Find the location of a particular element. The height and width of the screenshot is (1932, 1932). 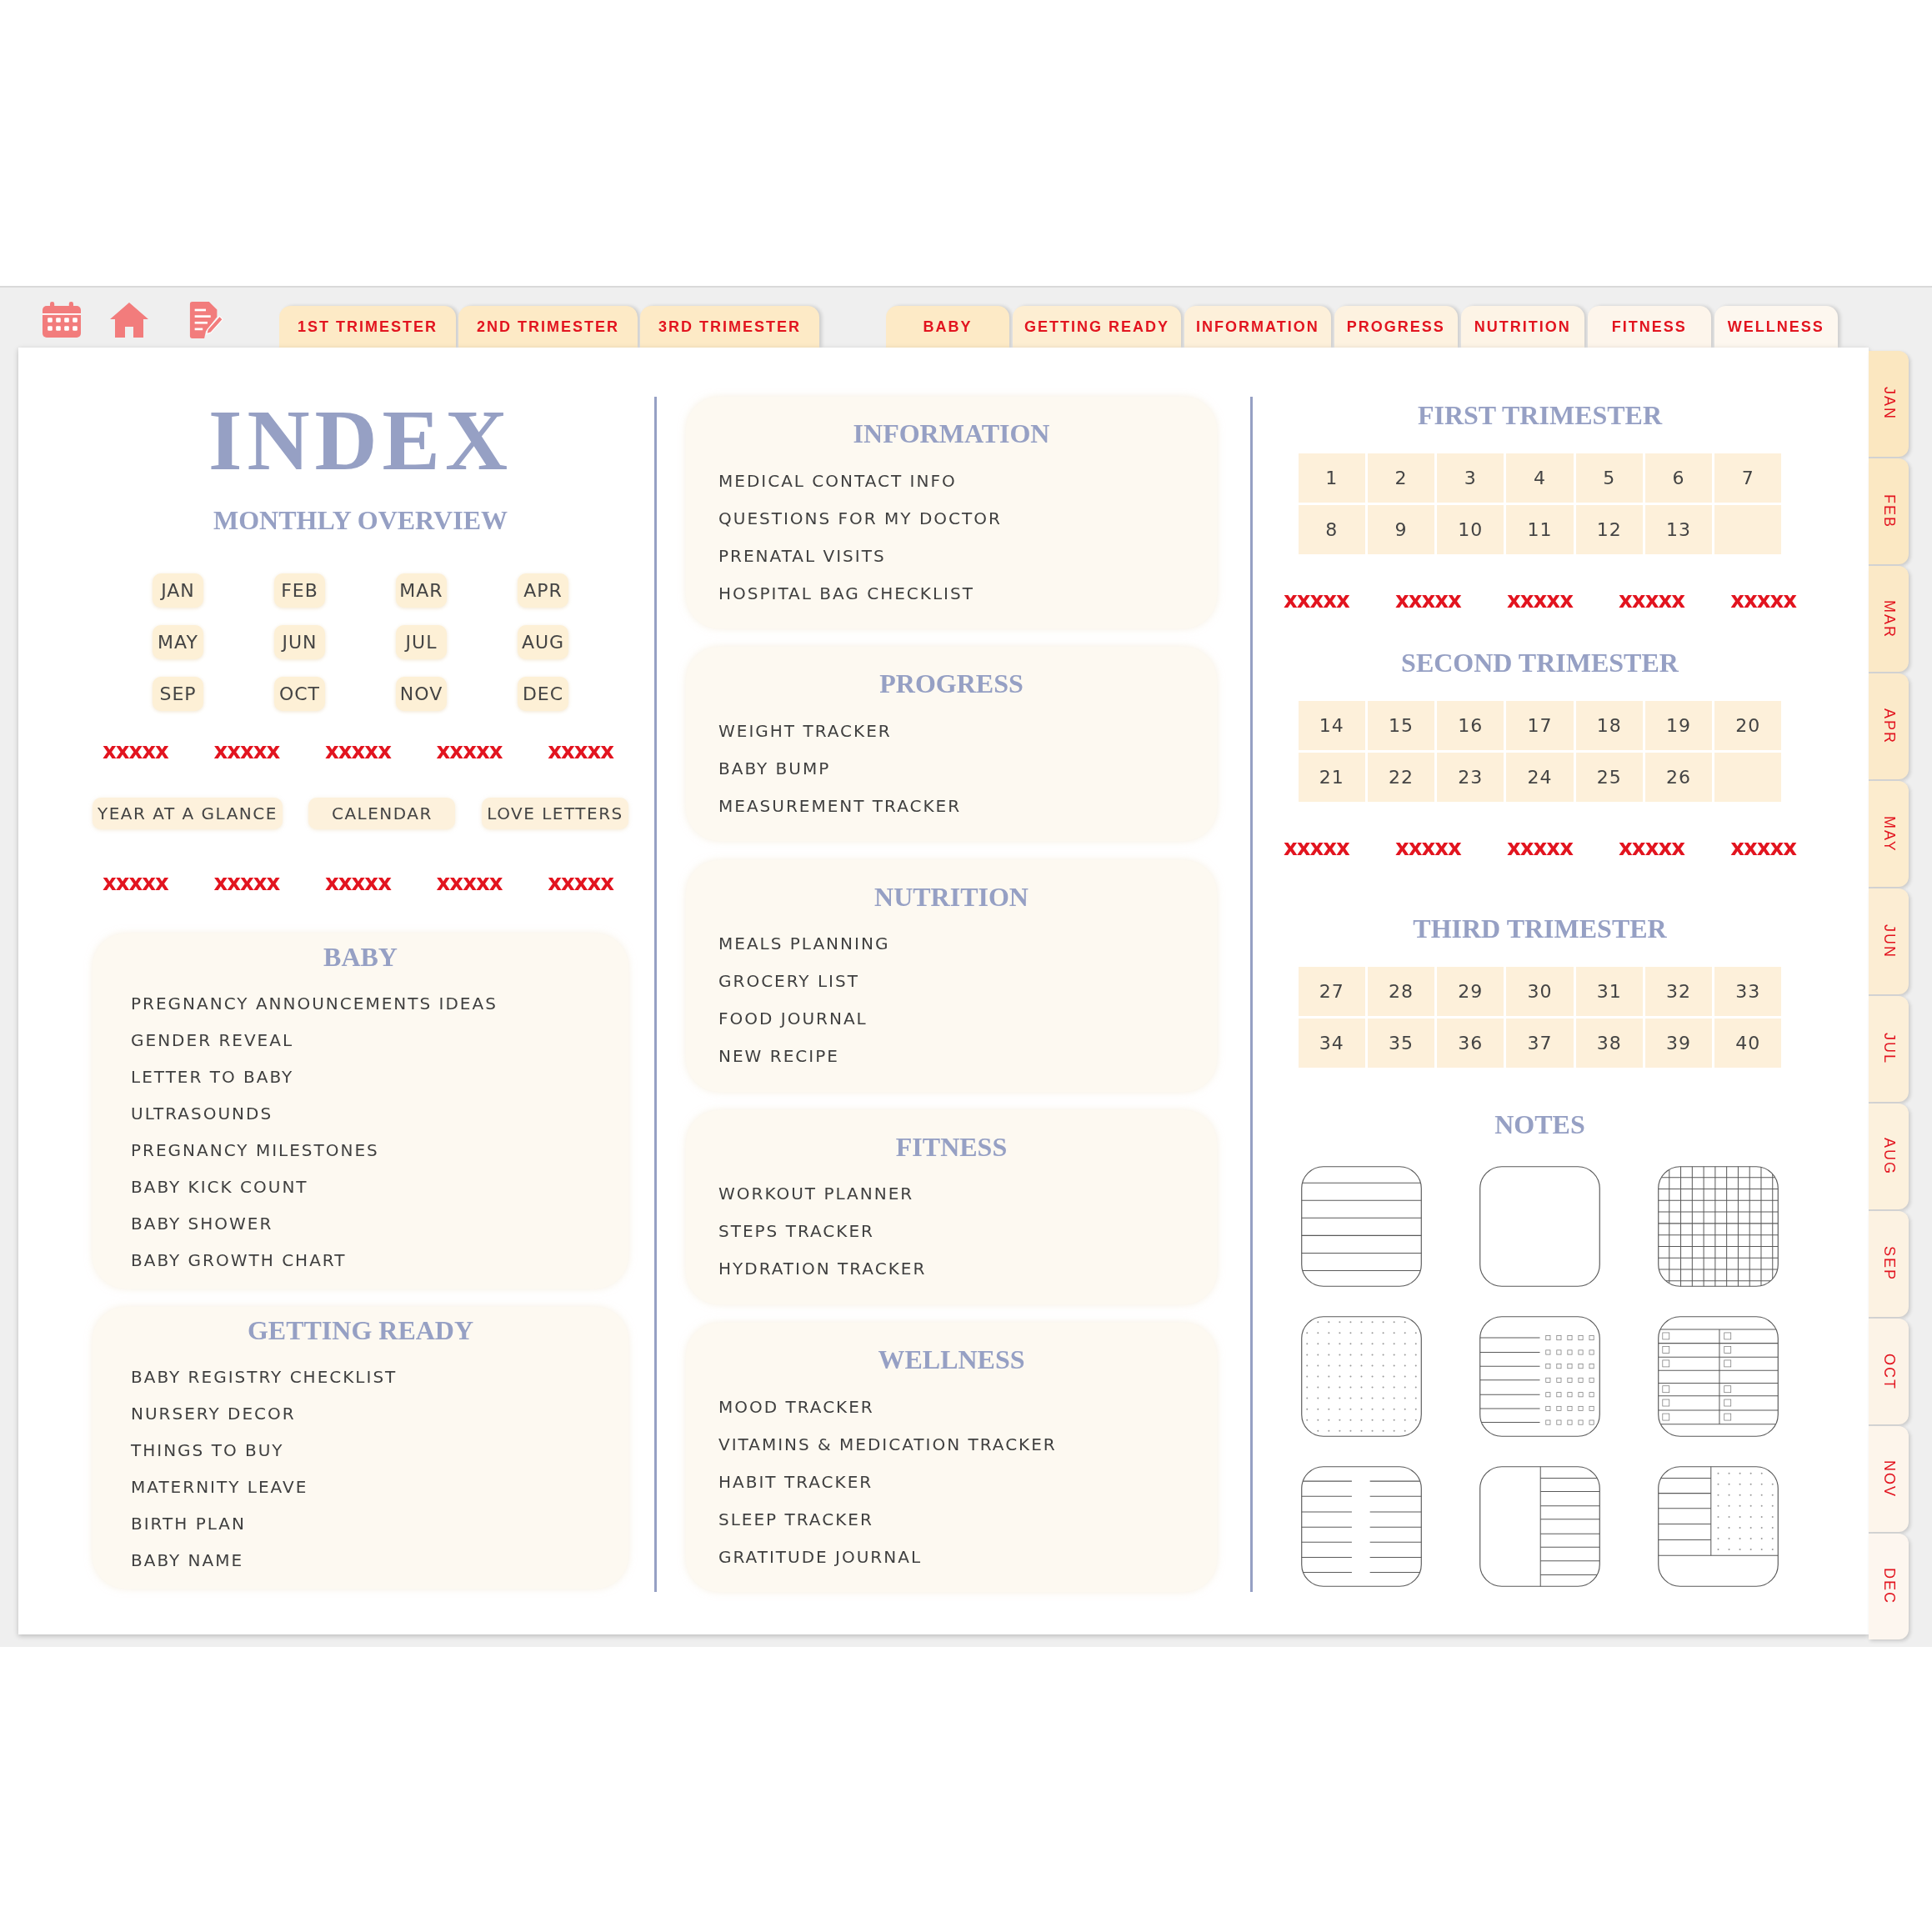

half-lined-paper-icon is located at coordinates (1539, 1527).